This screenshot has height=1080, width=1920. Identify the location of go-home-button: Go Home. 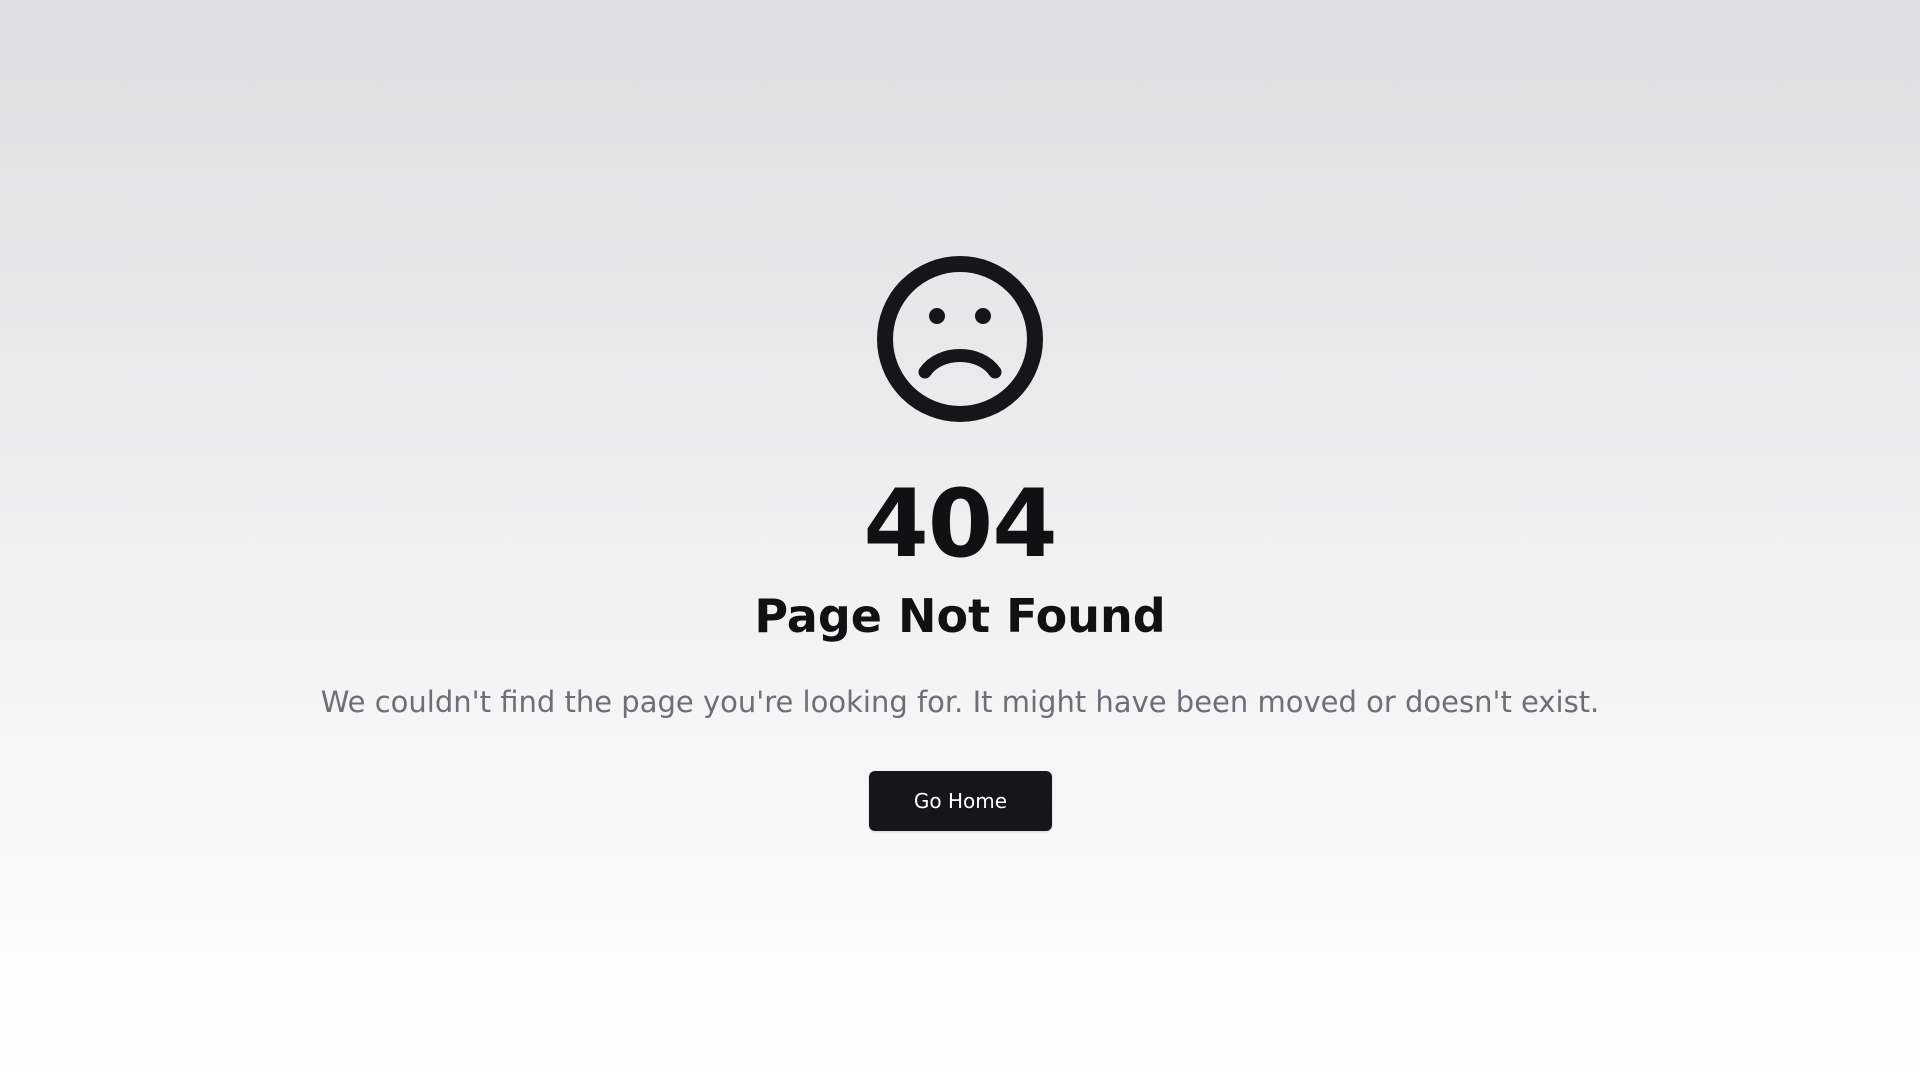
(960, 801).